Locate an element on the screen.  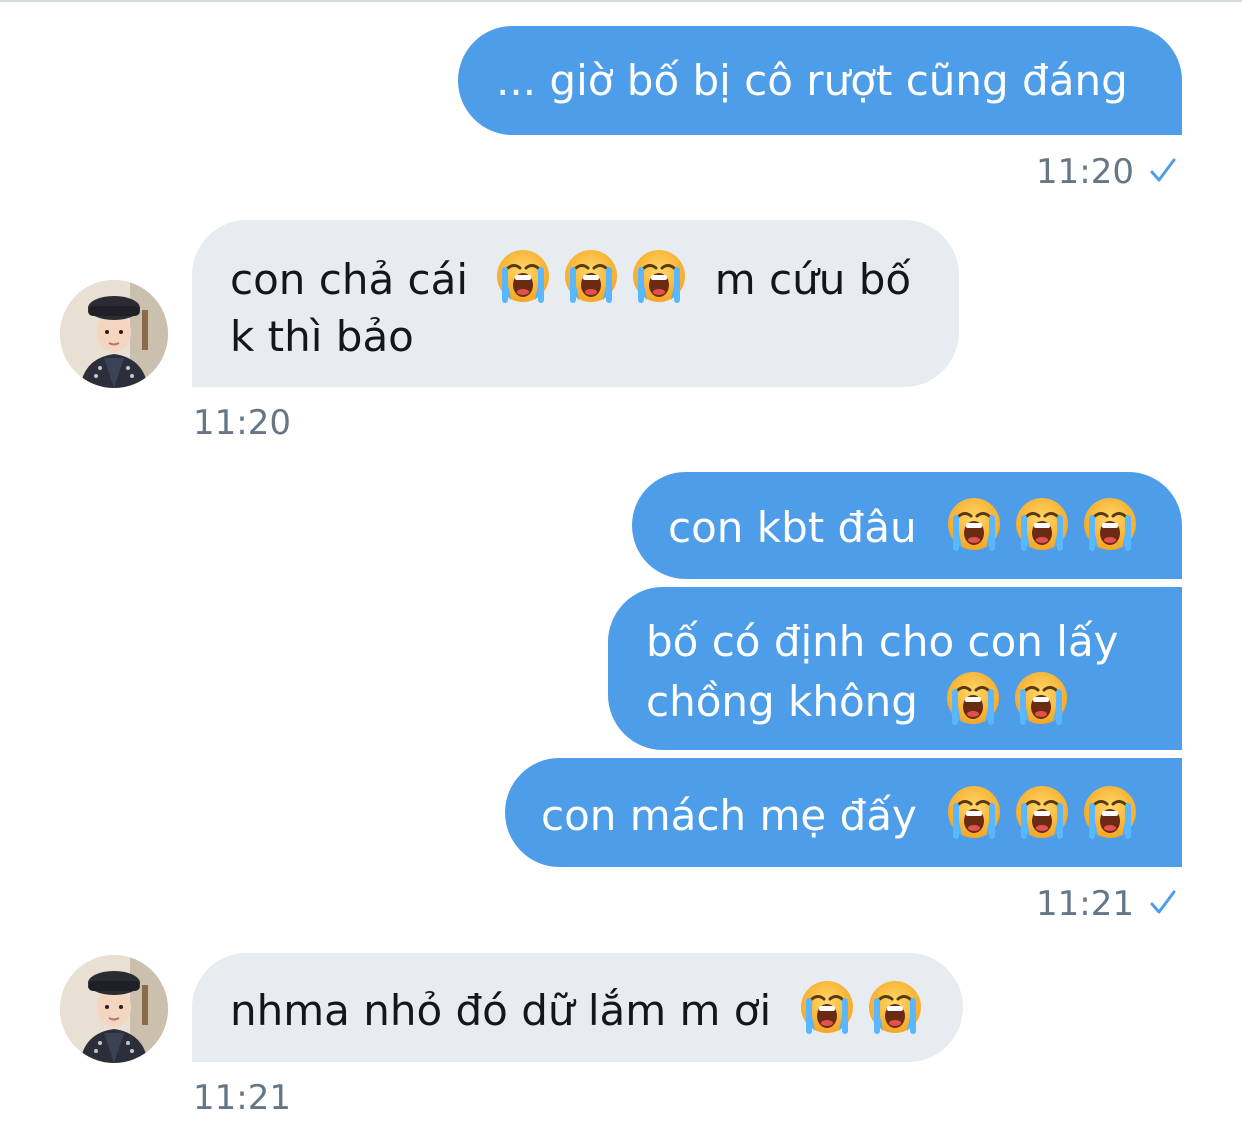
message-line-1: con chả cái m cứu bố is located at coordinates (576, 278).